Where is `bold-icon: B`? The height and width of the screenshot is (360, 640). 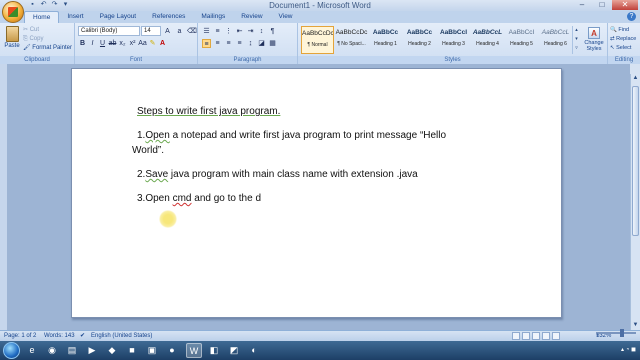
bold-icon: B is located at coordinates (82, 43).